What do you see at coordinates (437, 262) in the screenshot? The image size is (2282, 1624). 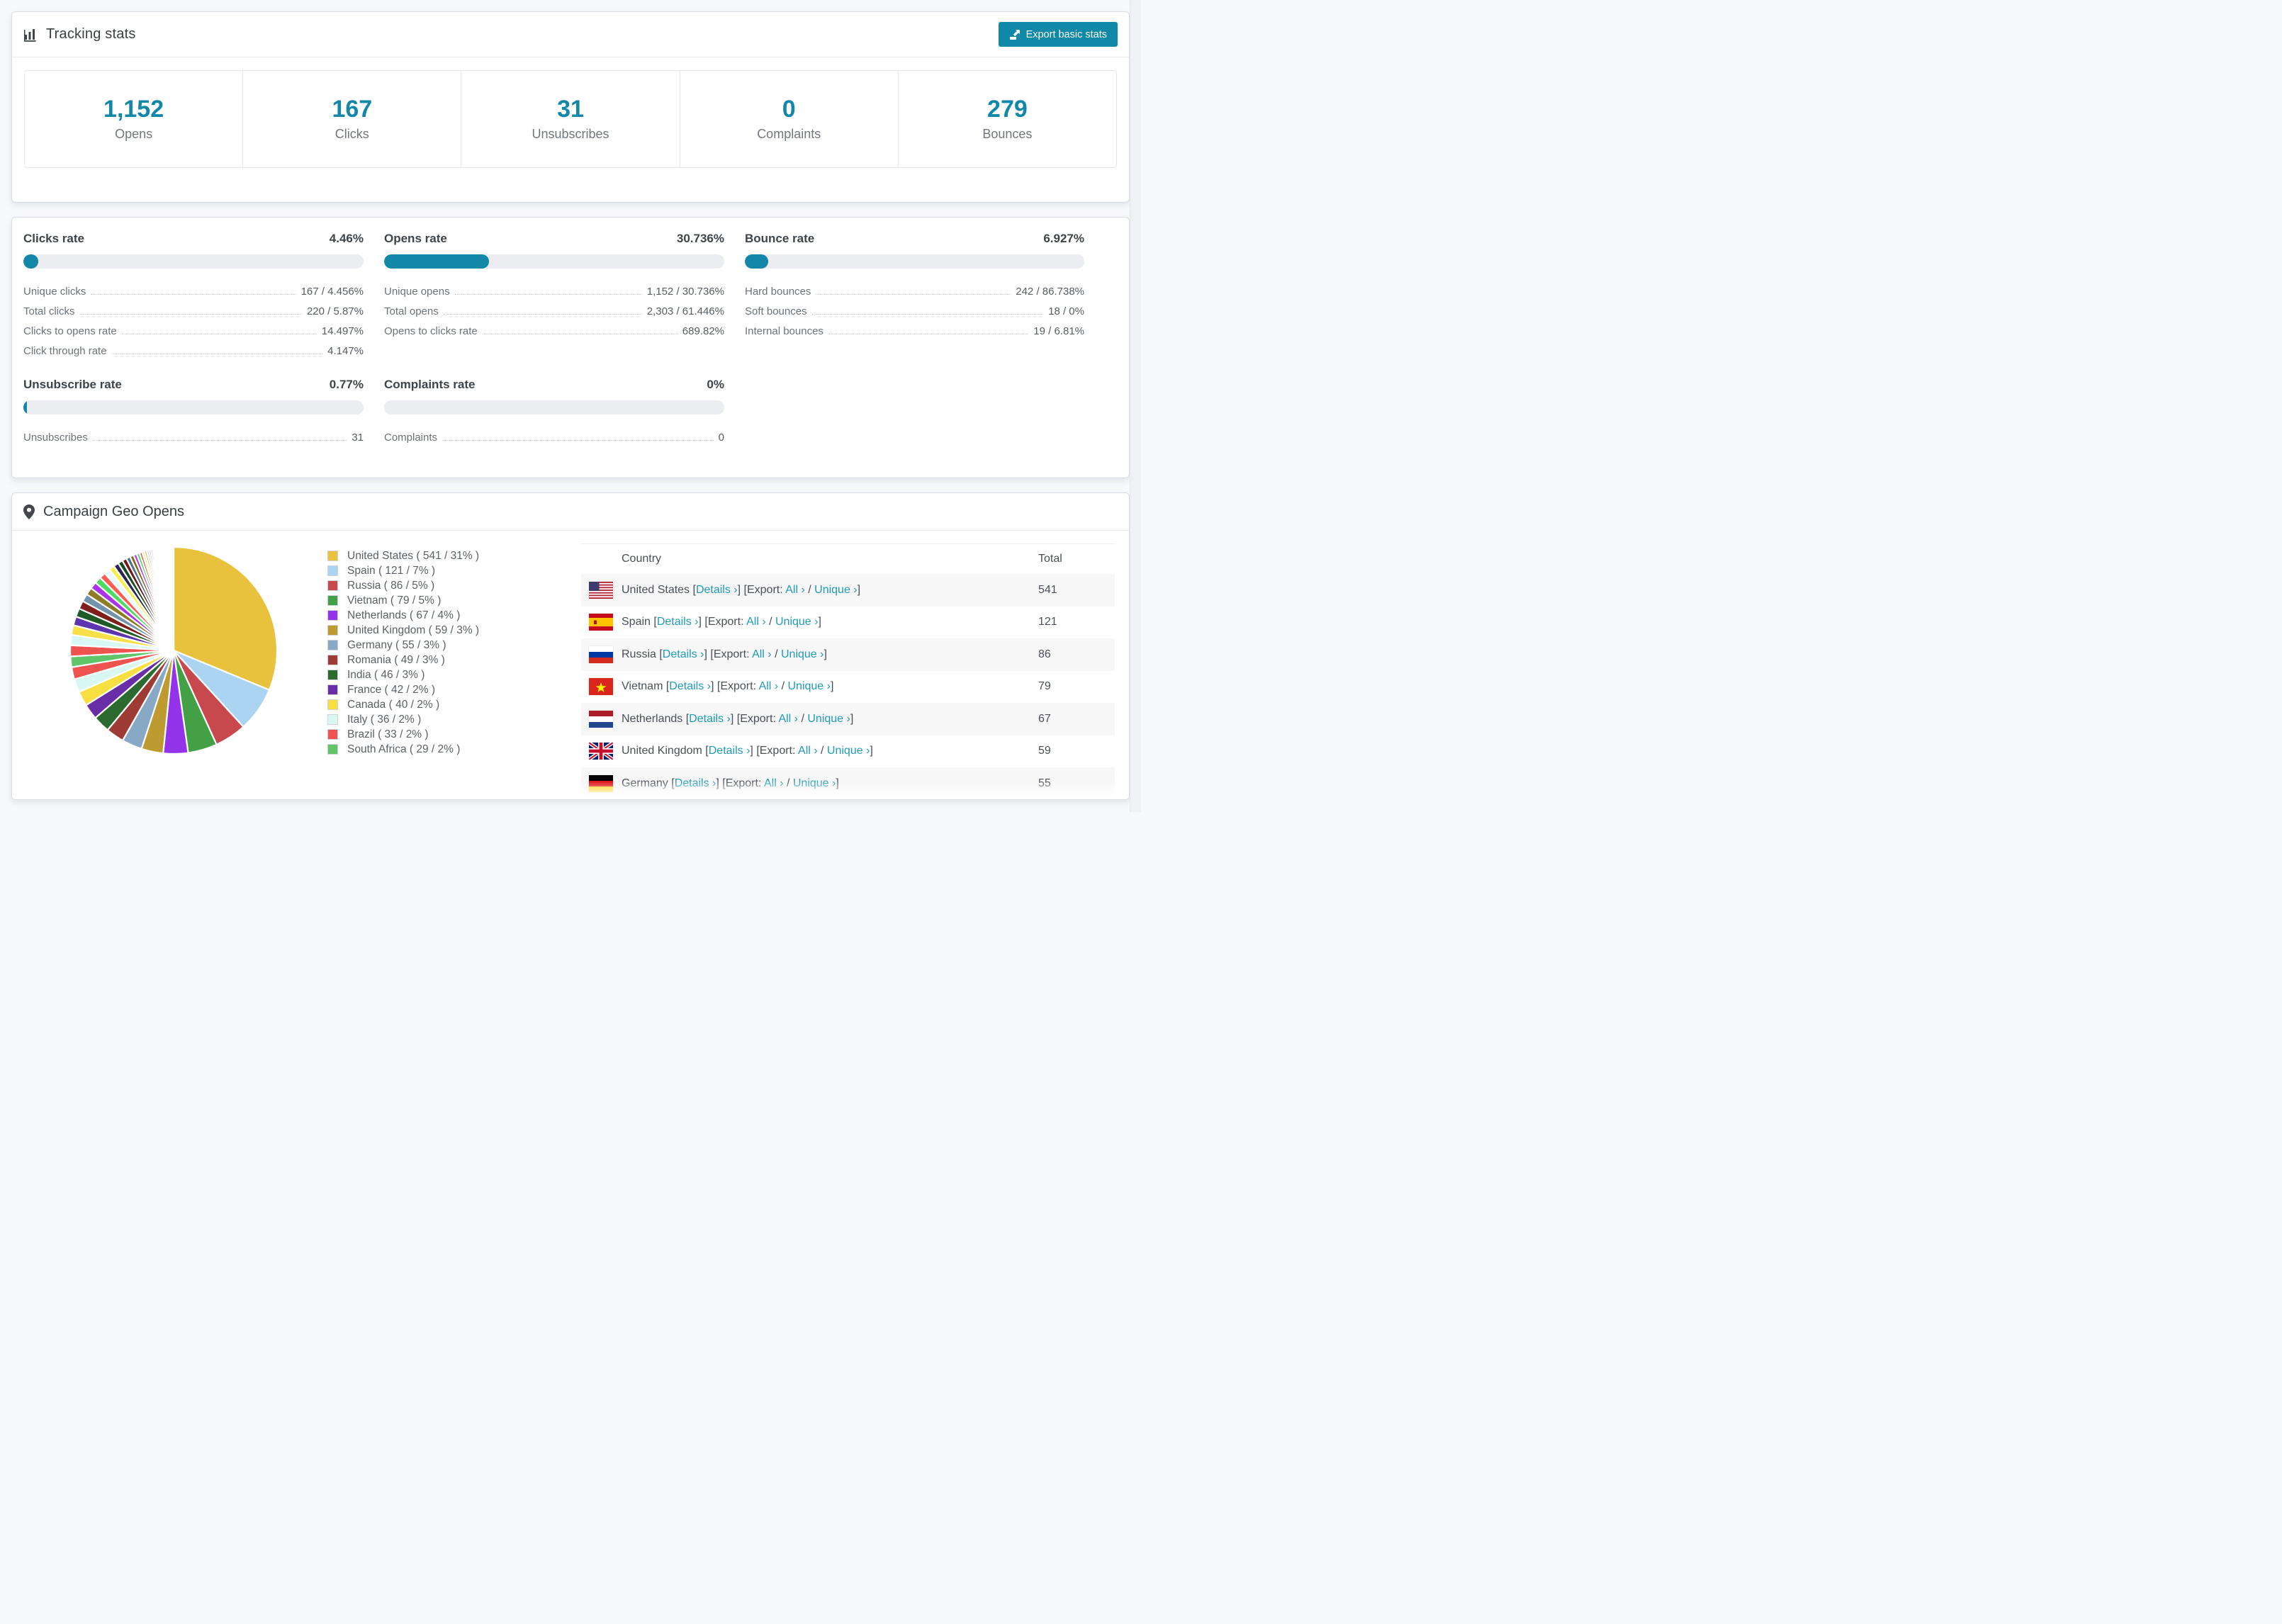 I see `opens-rate-progress-fill` at bounding box center [437, 262].